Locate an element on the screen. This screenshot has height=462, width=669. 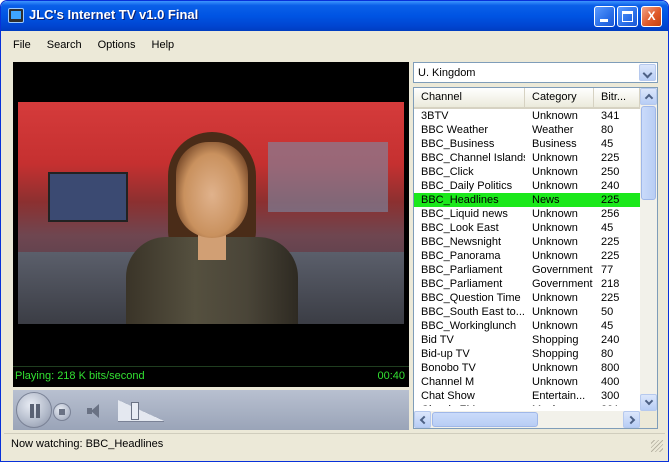
table-row: BBC Weather Weather 80 is located at coordinates (527, 130).